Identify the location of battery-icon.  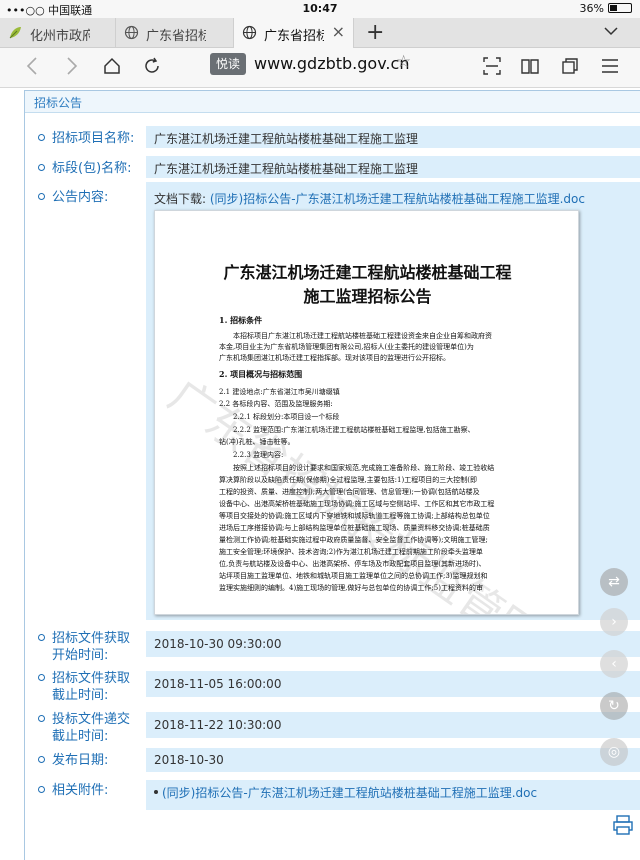
(620, 8).